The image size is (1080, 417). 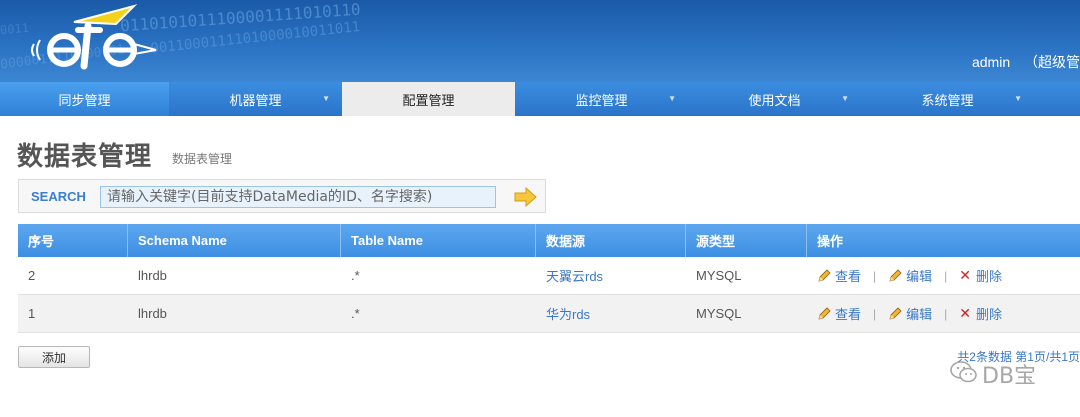 I want to click on nav-label: 系统管理, so click(x=947, y=100).